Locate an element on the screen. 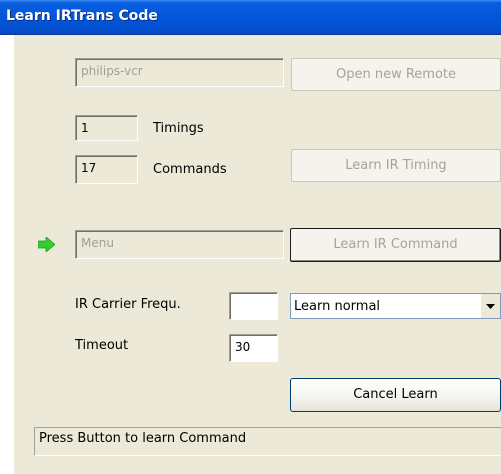 This screenshot has width=501, height=474. learn-mode-select: Learn normal is located at coordinates (395, 306).